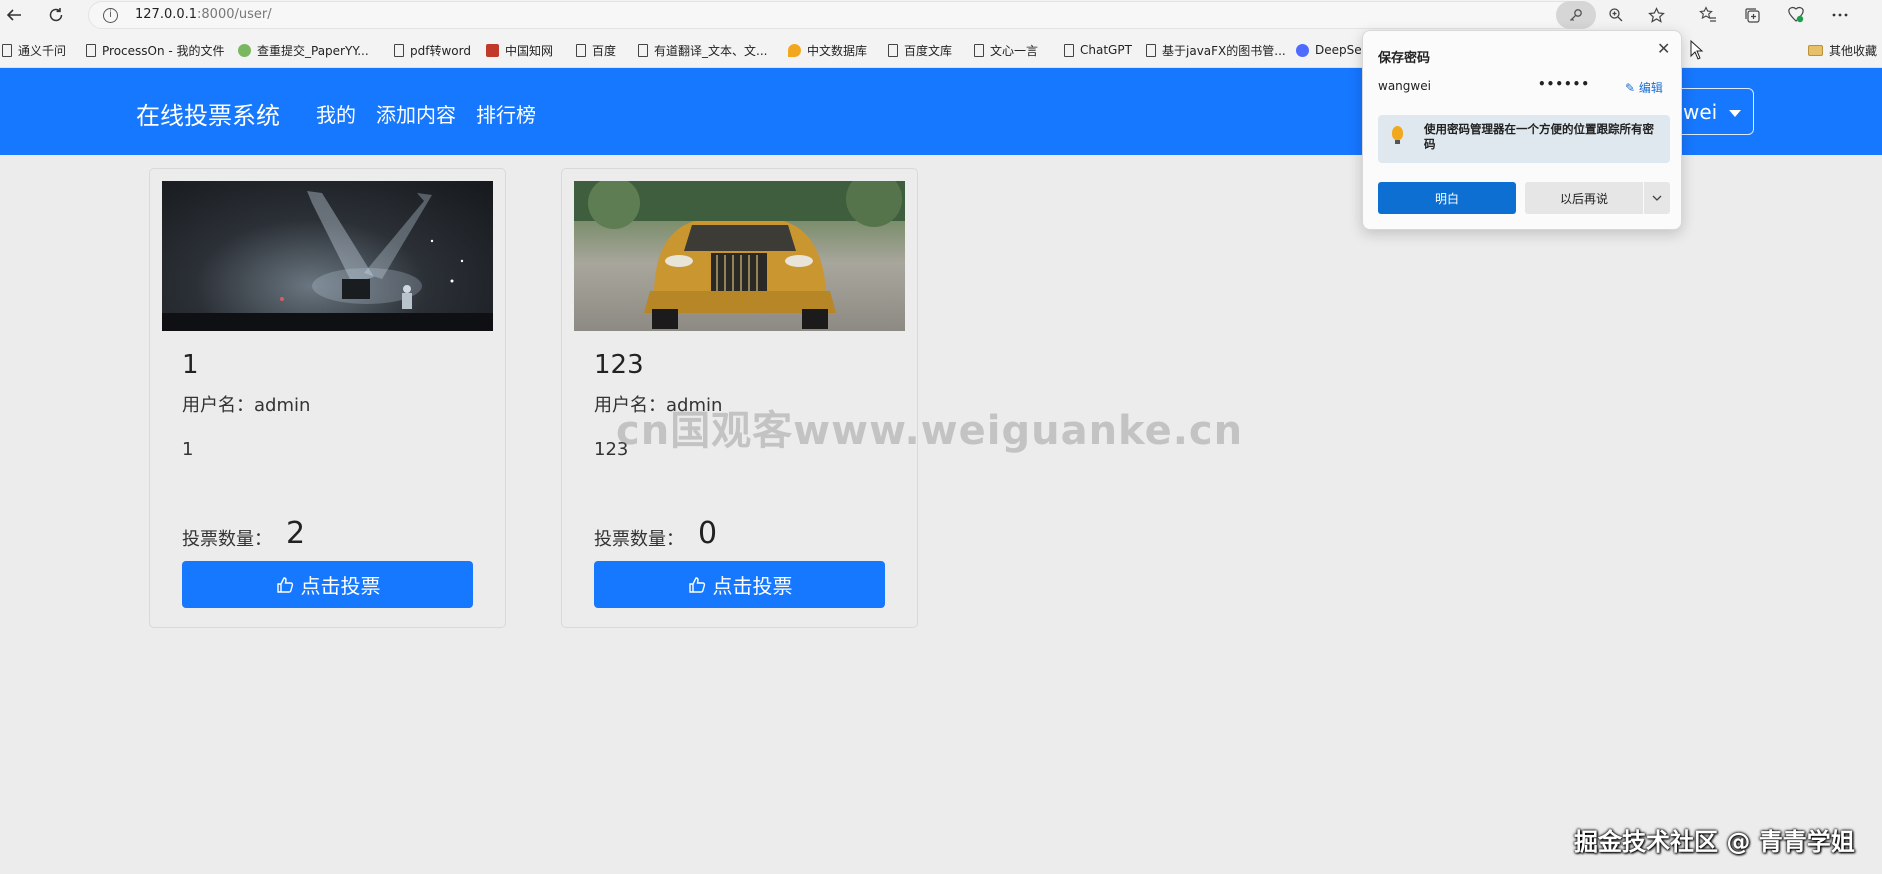 This screenshot has height=874, width=1882. I want to click on pencil-icon: ✎, so click(1630, 88).